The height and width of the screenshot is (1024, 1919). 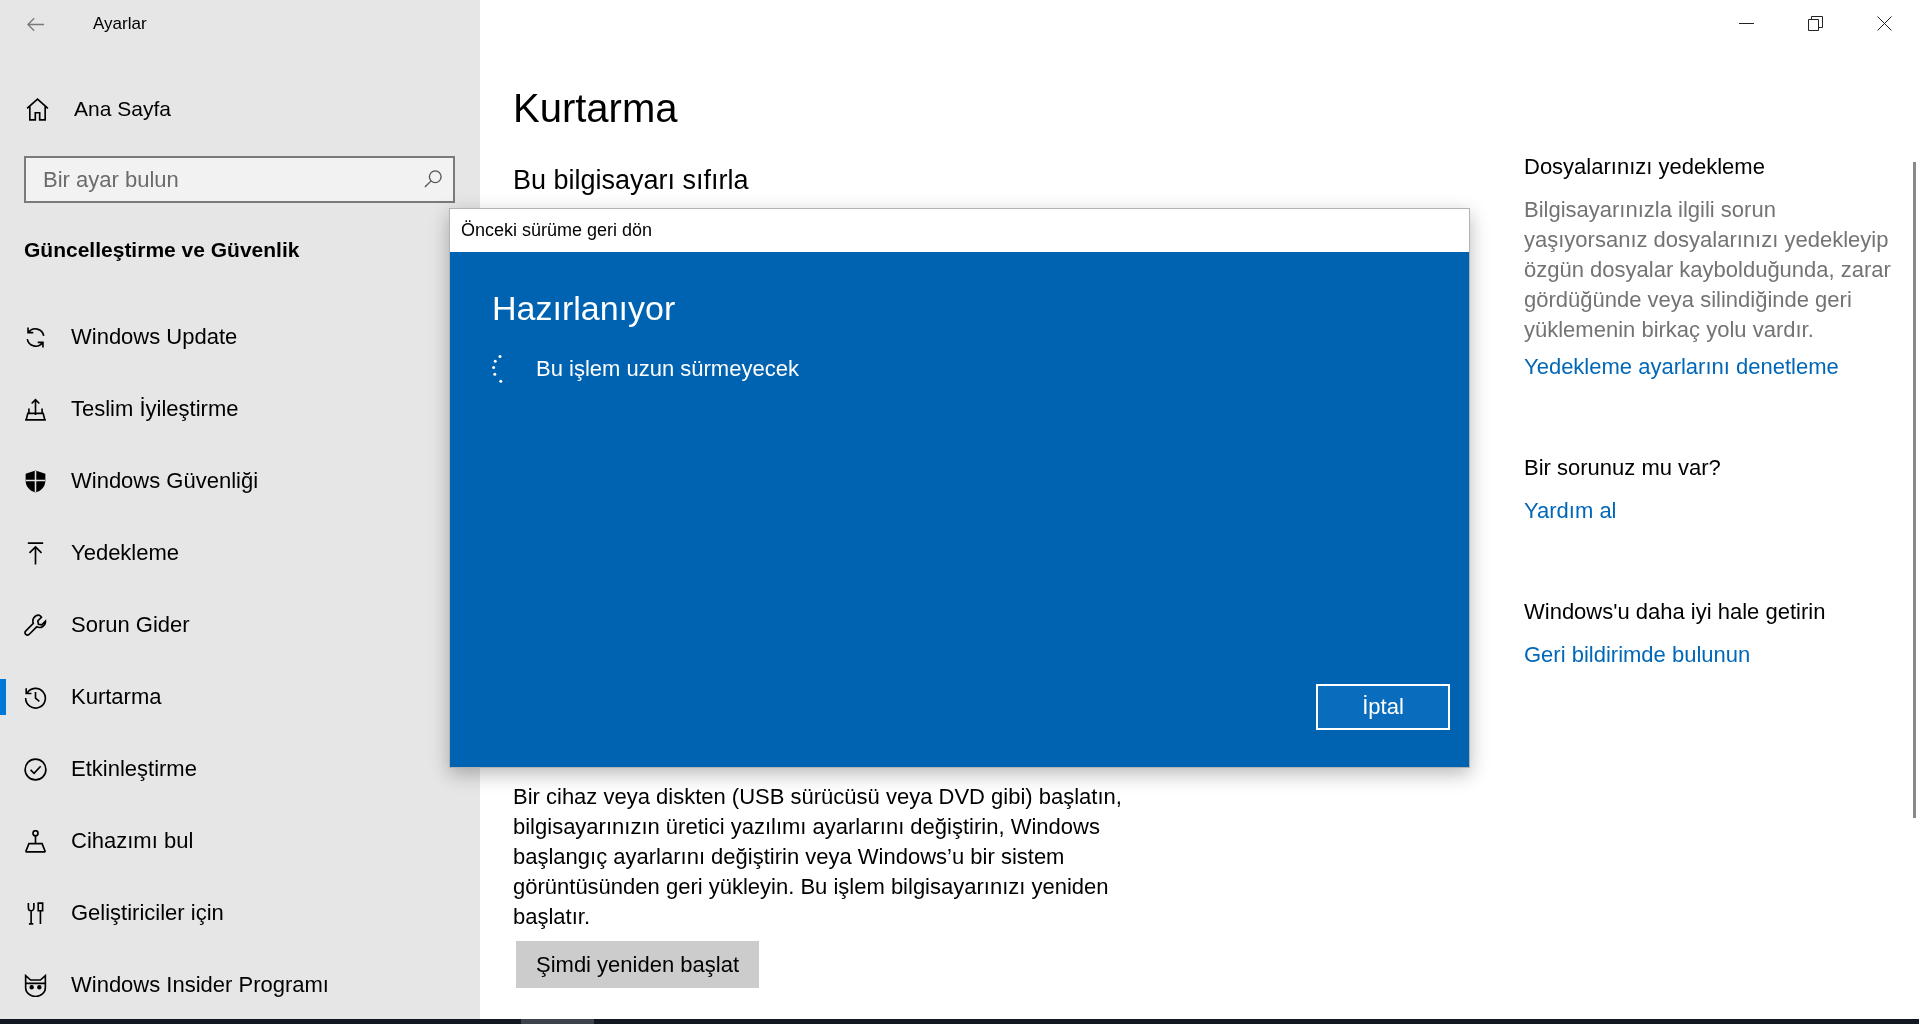 I want to click on sidebar-item: Windows Güvenliği, so click(x=210, y=481).